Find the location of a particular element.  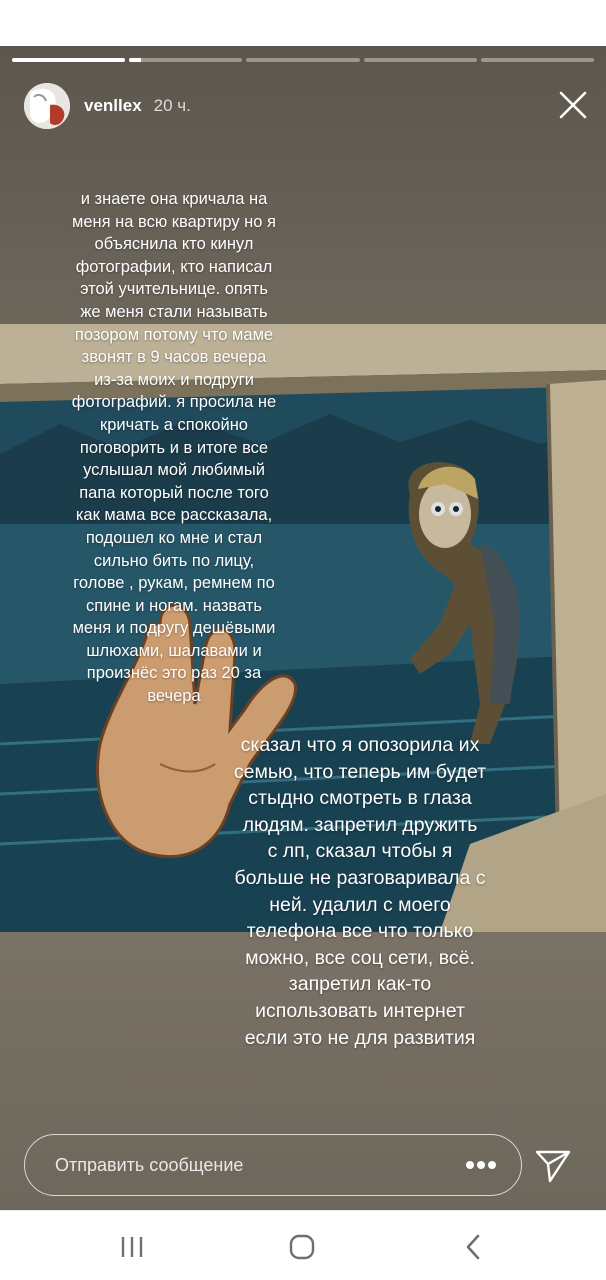

close-button is located at coordinates (573, 105).